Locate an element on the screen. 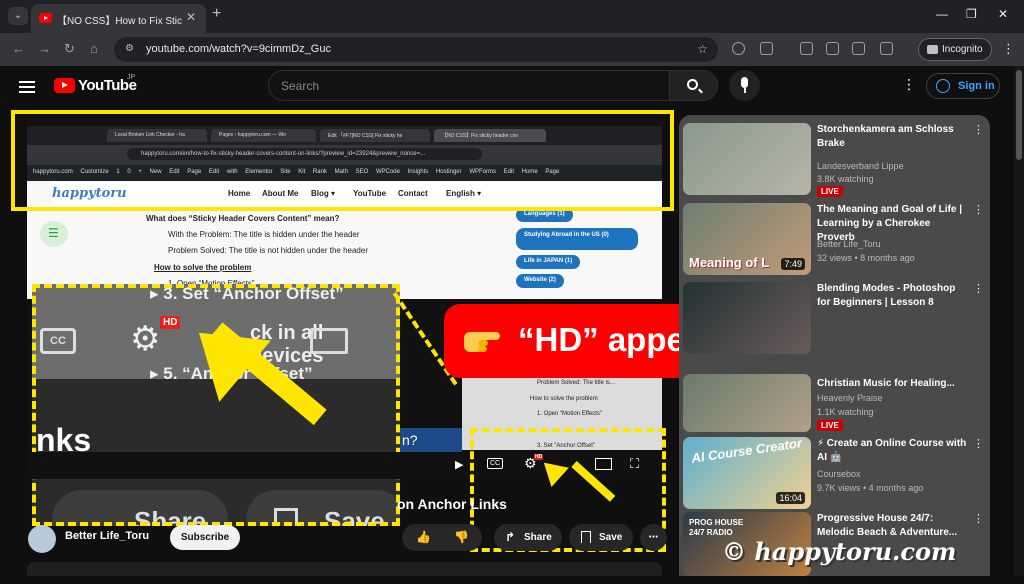 The height and width of the screenshot is (584, 1024). search-icon is located at coordinates (692, 84).